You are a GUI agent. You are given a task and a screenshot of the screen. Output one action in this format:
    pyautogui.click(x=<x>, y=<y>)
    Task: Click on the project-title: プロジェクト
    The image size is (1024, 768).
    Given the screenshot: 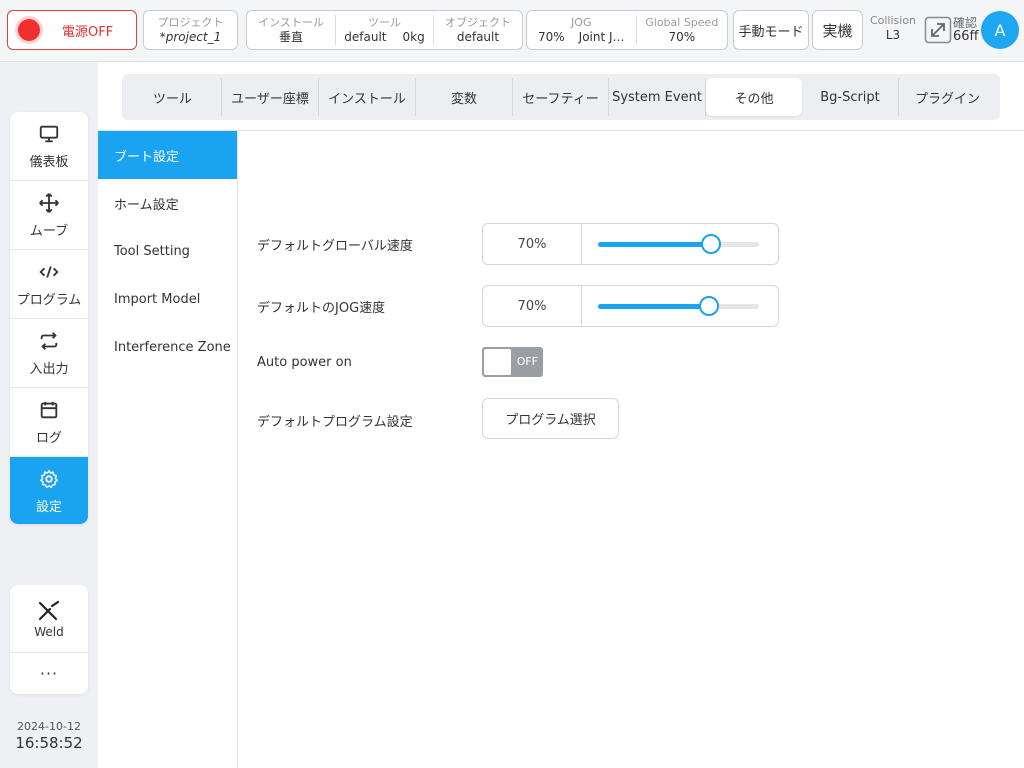 What is the action you would take?
    pyautogui.click(x=190, y=22)
    